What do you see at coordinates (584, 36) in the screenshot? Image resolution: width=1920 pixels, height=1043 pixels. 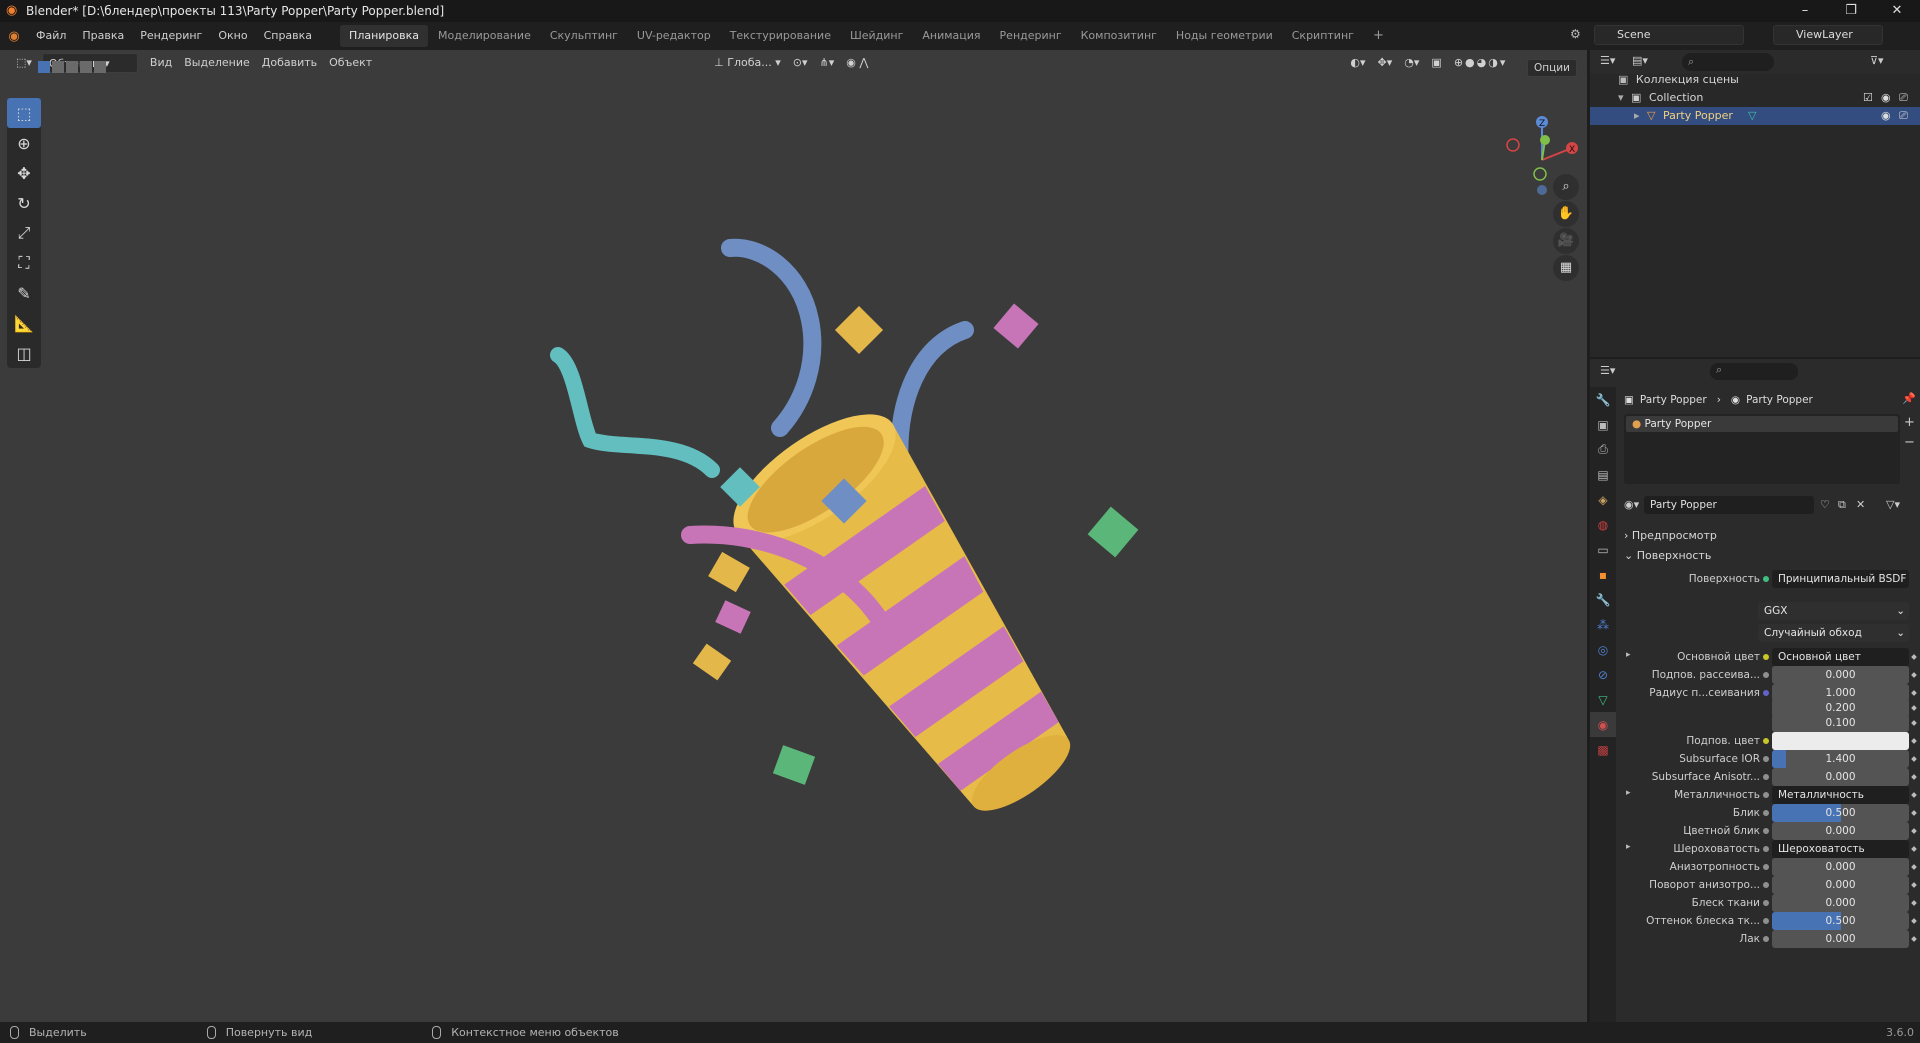 I see `tab-sculpting: Скульптинг` at bounding box center [584, 36].